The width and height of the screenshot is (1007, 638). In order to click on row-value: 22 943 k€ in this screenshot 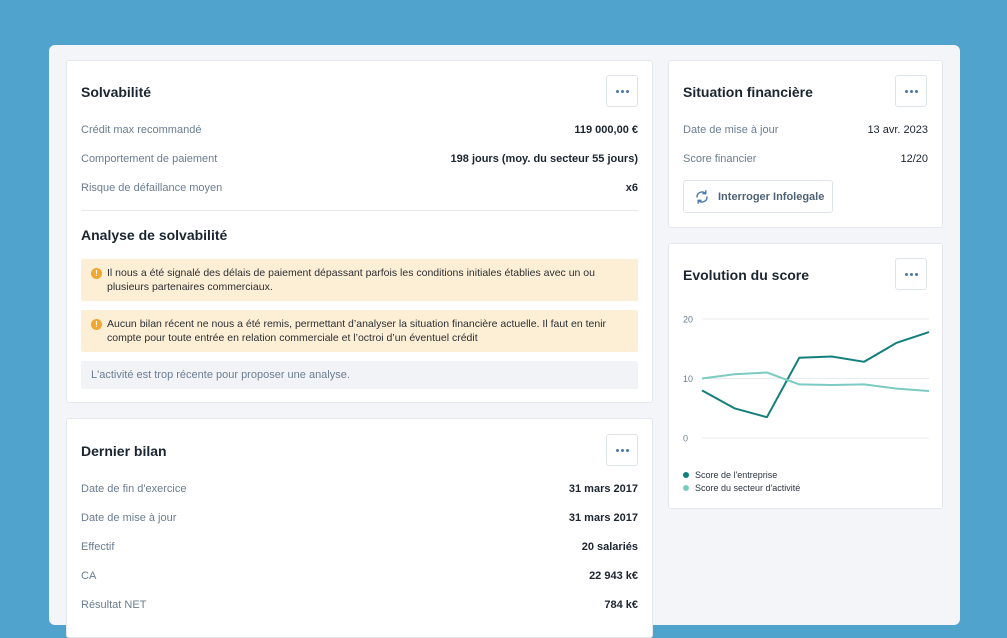, I will do `click(613, 576)`.